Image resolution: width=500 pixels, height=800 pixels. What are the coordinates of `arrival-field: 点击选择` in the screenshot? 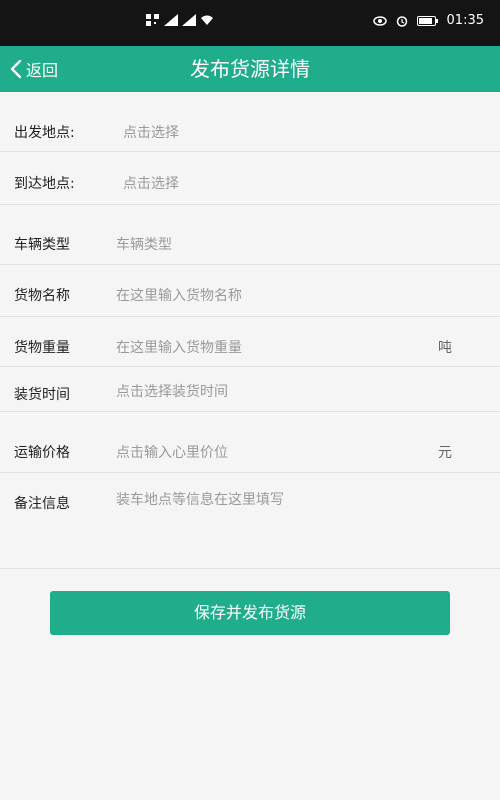 It's located at (151, 183).